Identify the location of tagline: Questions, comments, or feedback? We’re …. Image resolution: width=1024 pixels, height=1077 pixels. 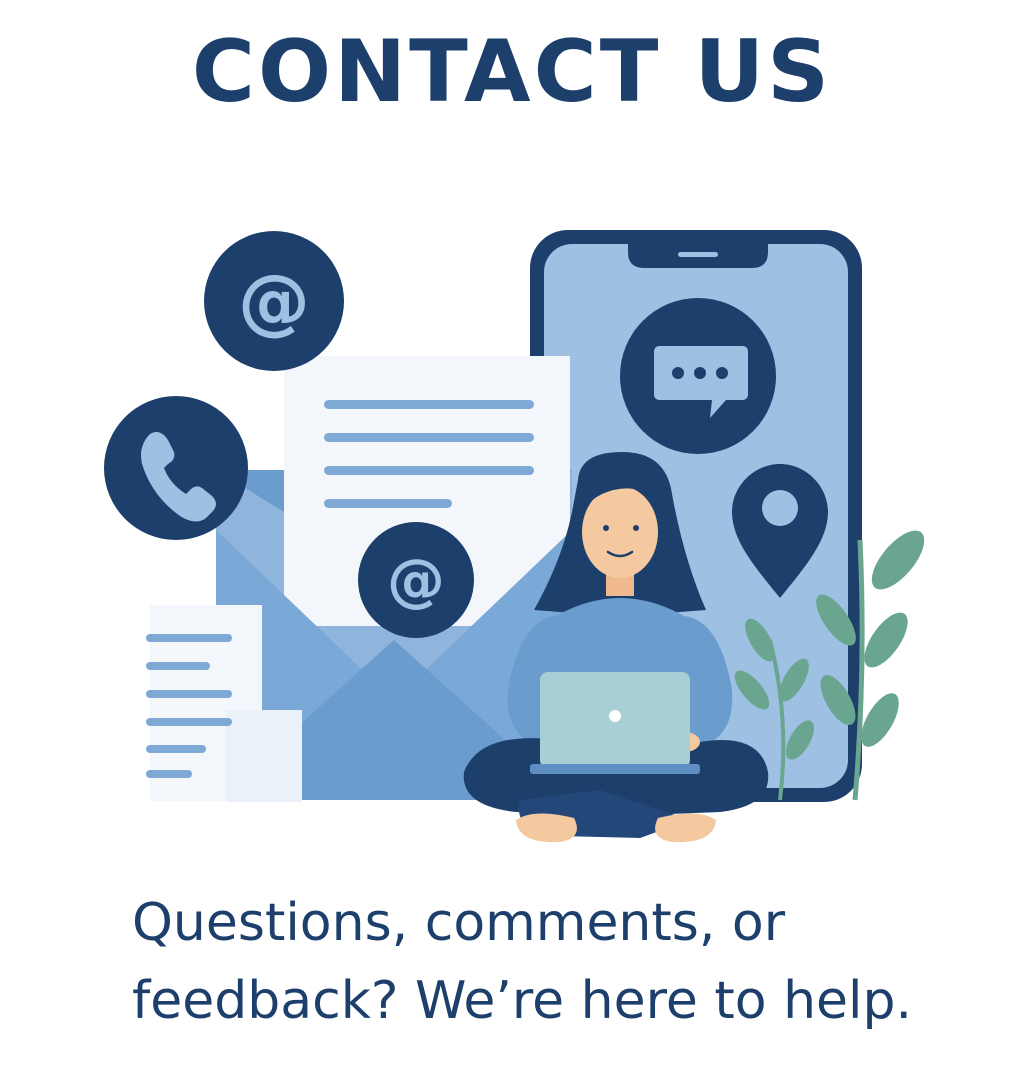
(567, 962).